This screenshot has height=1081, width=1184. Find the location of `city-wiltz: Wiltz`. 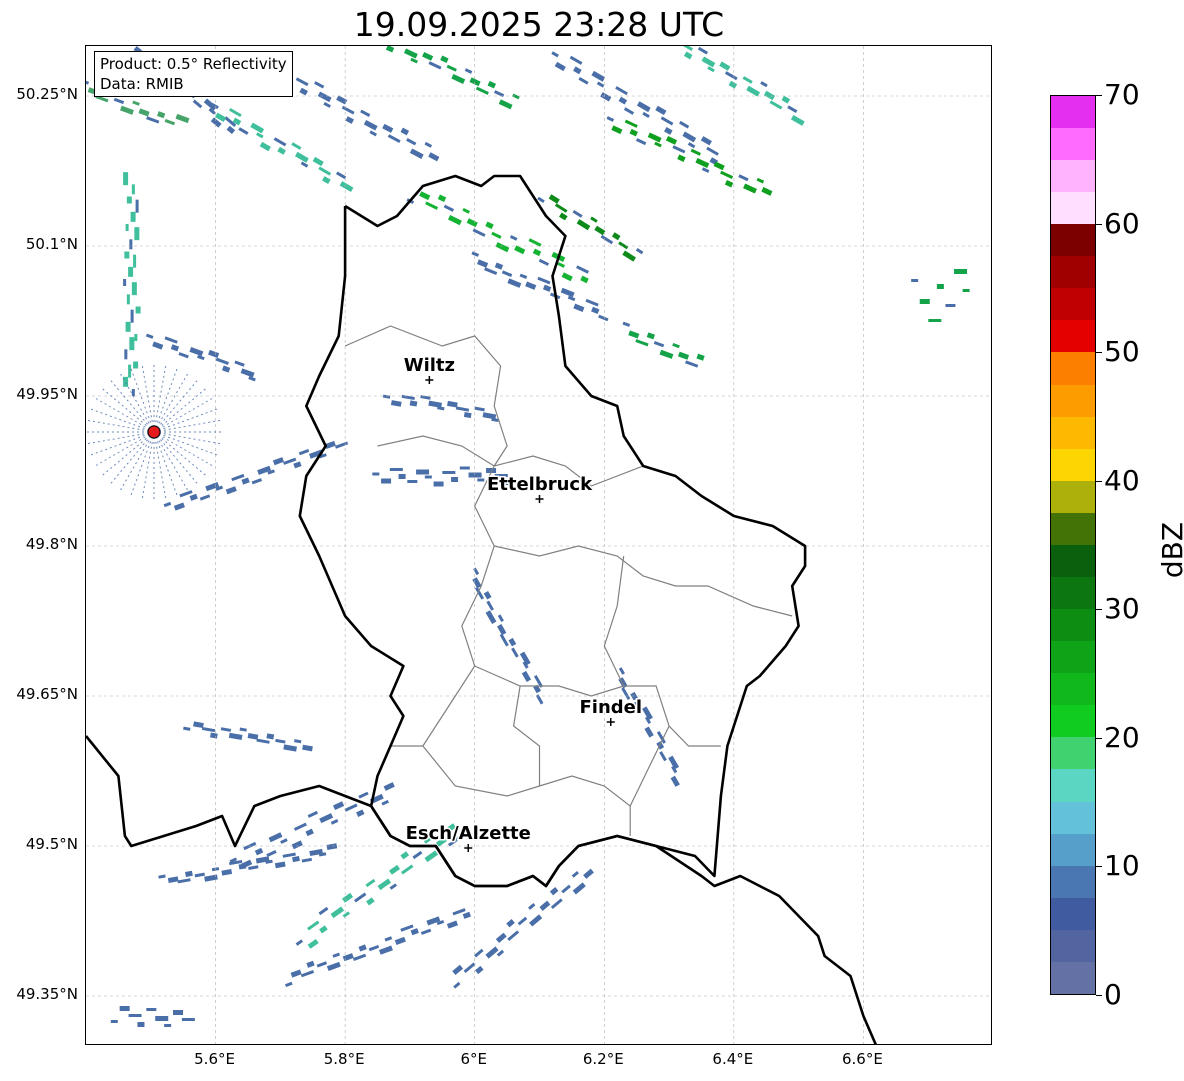

city-wiltz: Wiltz is located at coordinates (429, 369).